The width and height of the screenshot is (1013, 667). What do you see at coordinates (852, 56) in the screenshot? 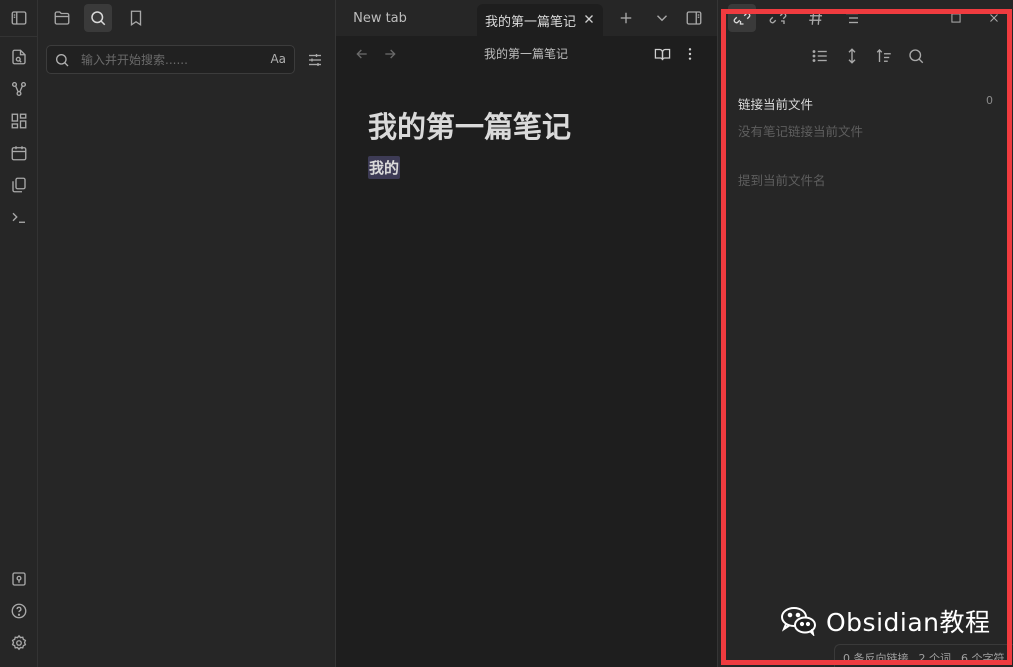
I see `expand-context-icon` at bounding box center [852, 56].